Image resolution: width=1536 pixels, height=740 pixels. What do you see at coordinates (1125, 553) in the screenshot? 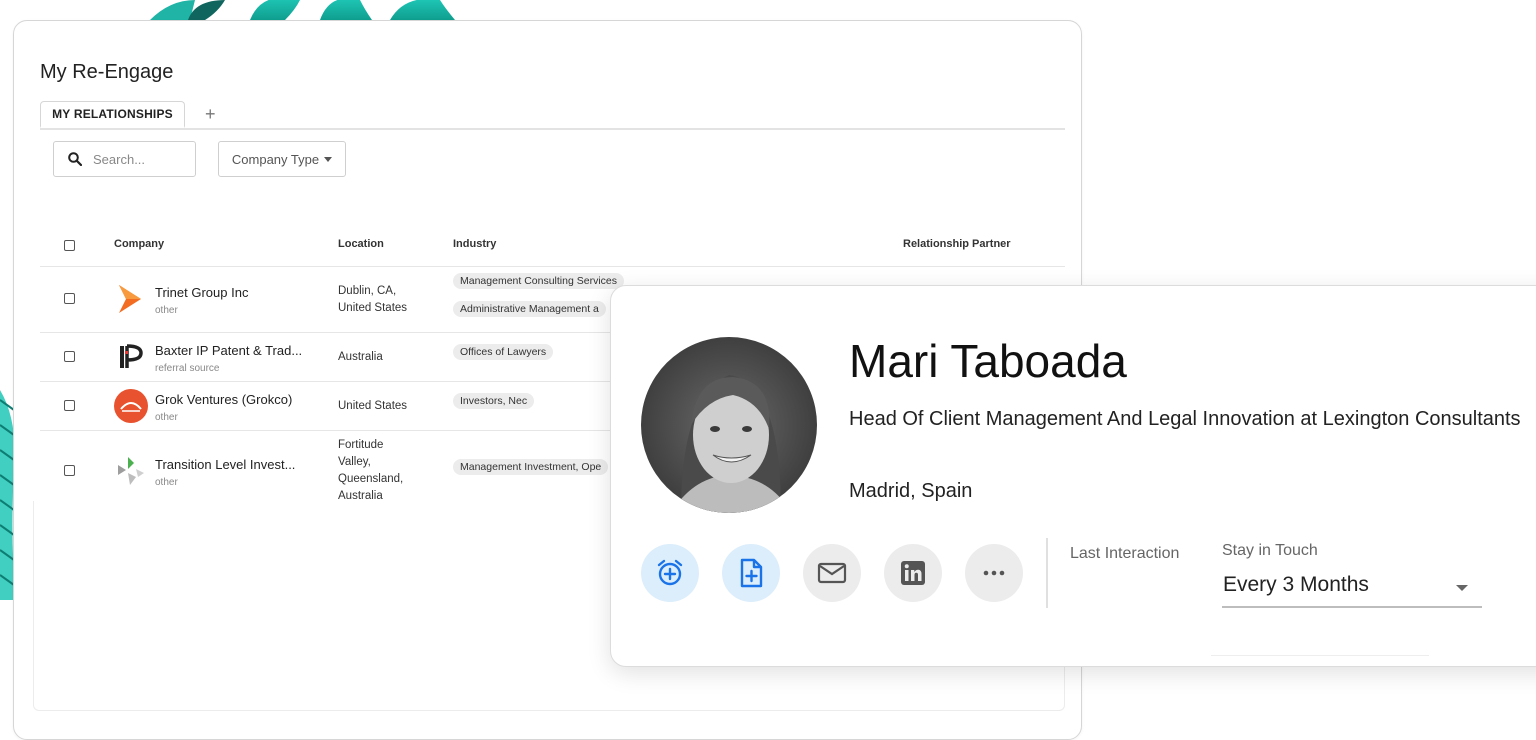
I see `last-interaction-label: Last Interaction` at bounding box center [1125, 553].